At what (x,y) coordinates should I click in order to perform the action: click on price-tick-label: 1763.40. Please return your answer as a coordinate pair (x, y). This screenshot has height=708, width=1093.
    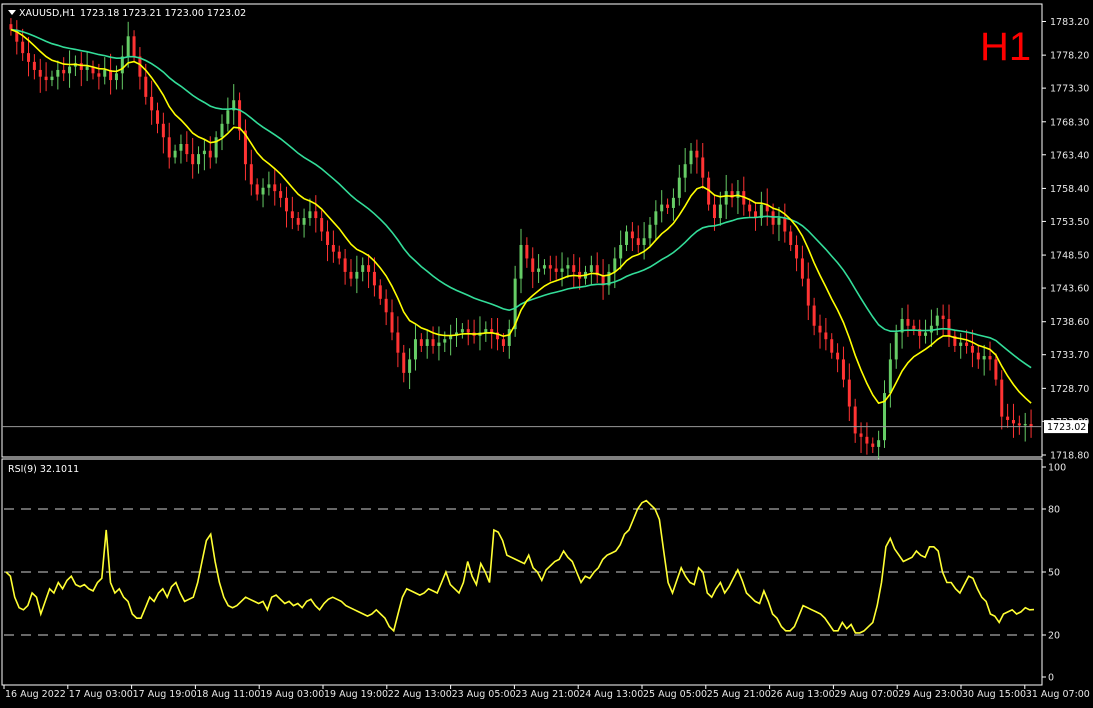
    Looking at the image, I should click on (1069, 155).